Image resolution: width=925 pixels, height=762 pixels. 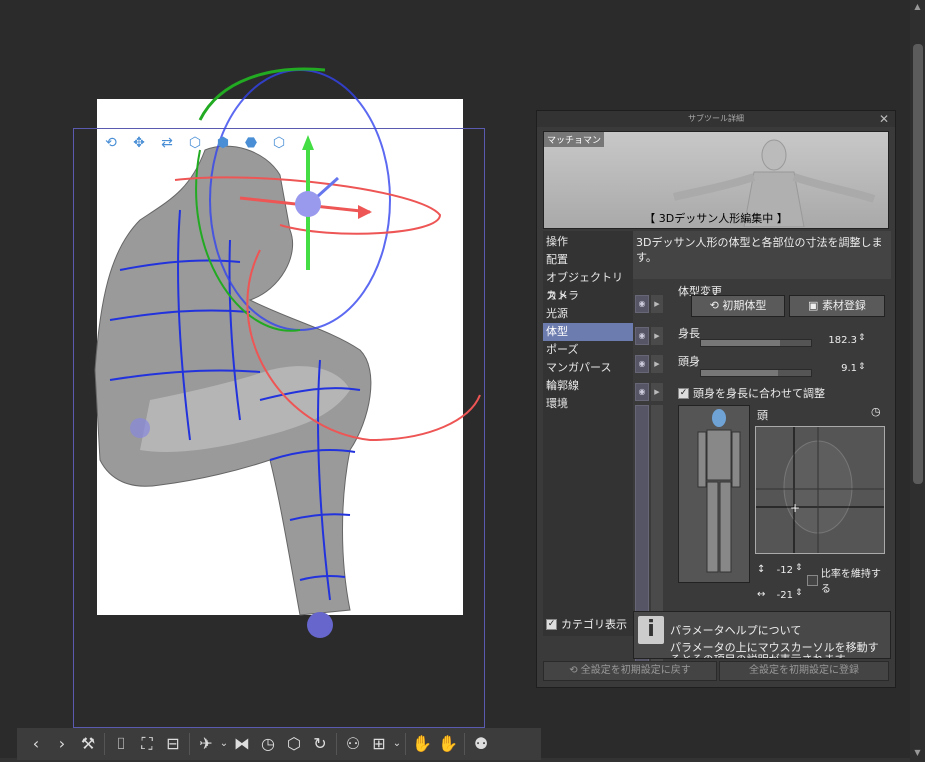 I want to click on horizontal-arrow-icon: ↔, so click(x=761, y=594).